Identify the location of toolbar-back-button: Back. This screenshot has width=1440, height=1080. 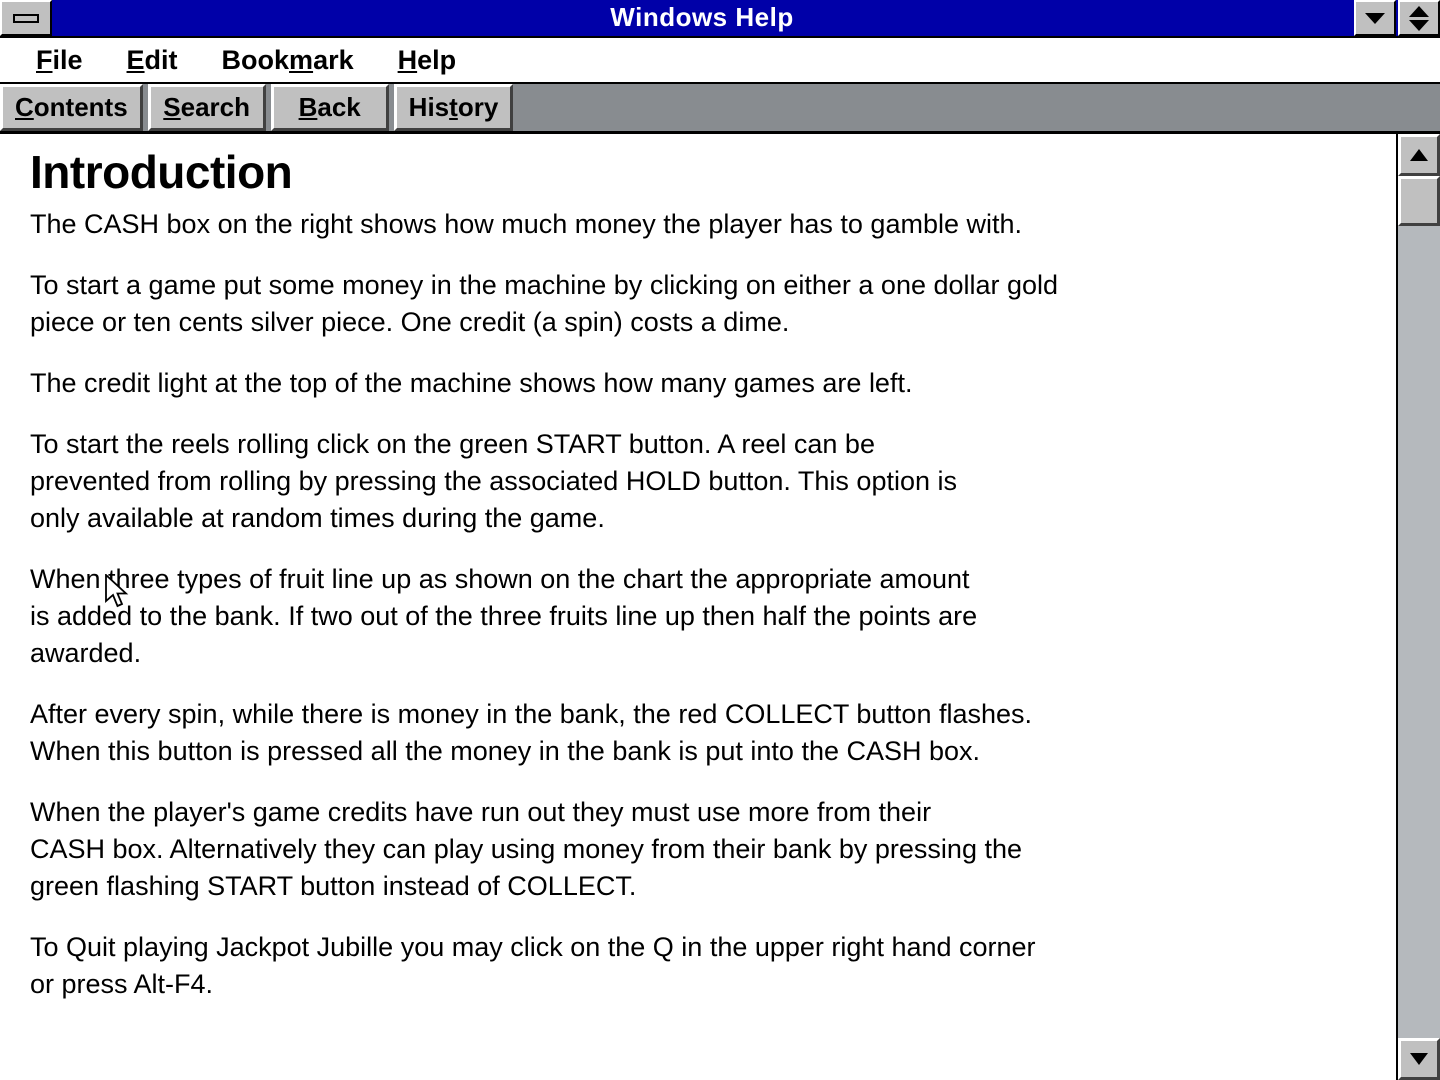
(329, 107).